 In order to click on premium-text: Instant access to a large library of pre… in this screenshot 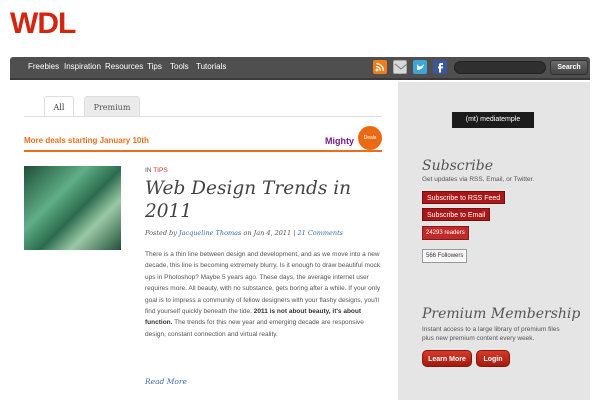, I will do `click(491, 334)`.